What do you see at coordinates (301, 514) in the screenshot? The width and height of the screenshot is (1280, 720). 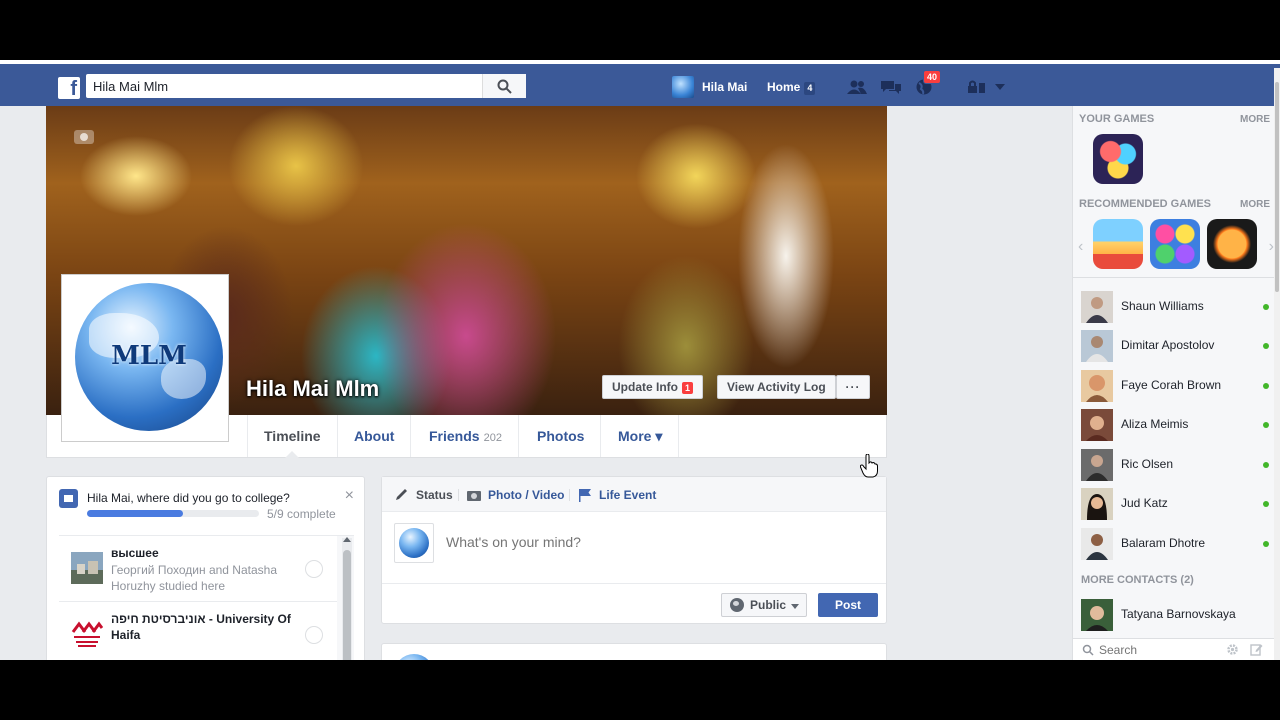 I see `progress-text: 5/9 complete` at bounding box center [301, 514].